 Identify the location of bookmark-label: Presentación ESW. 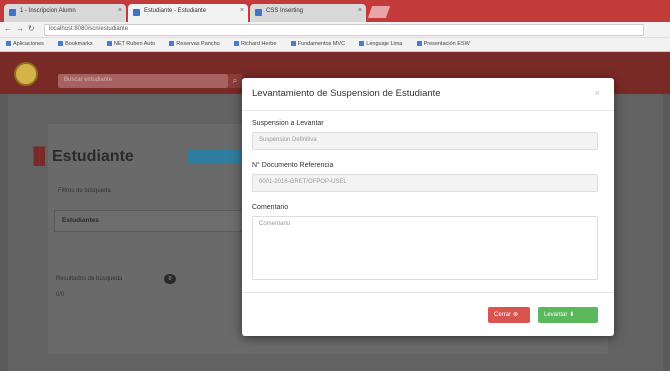
(446, 44).